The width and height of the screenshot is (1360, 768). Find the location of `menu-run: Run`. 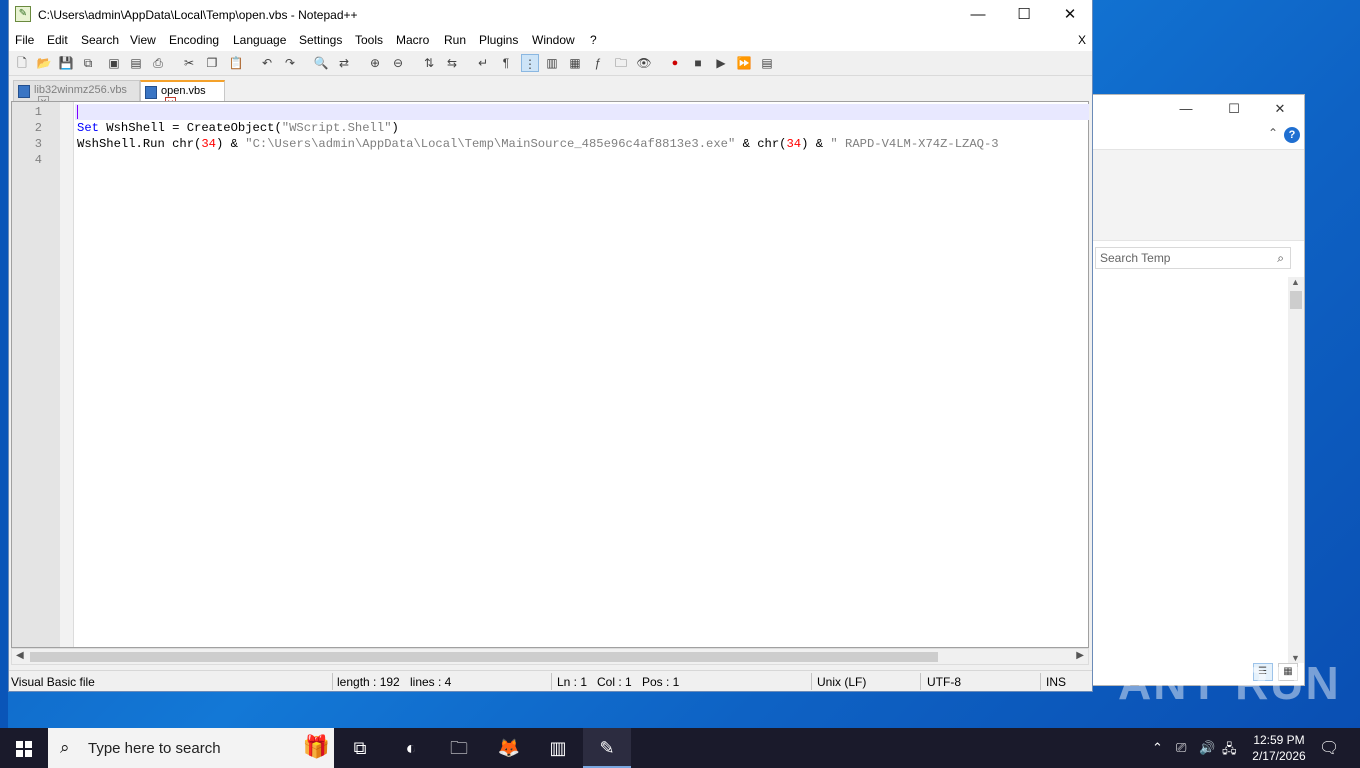

menu-run: Run is located at coordinates (455, 40).